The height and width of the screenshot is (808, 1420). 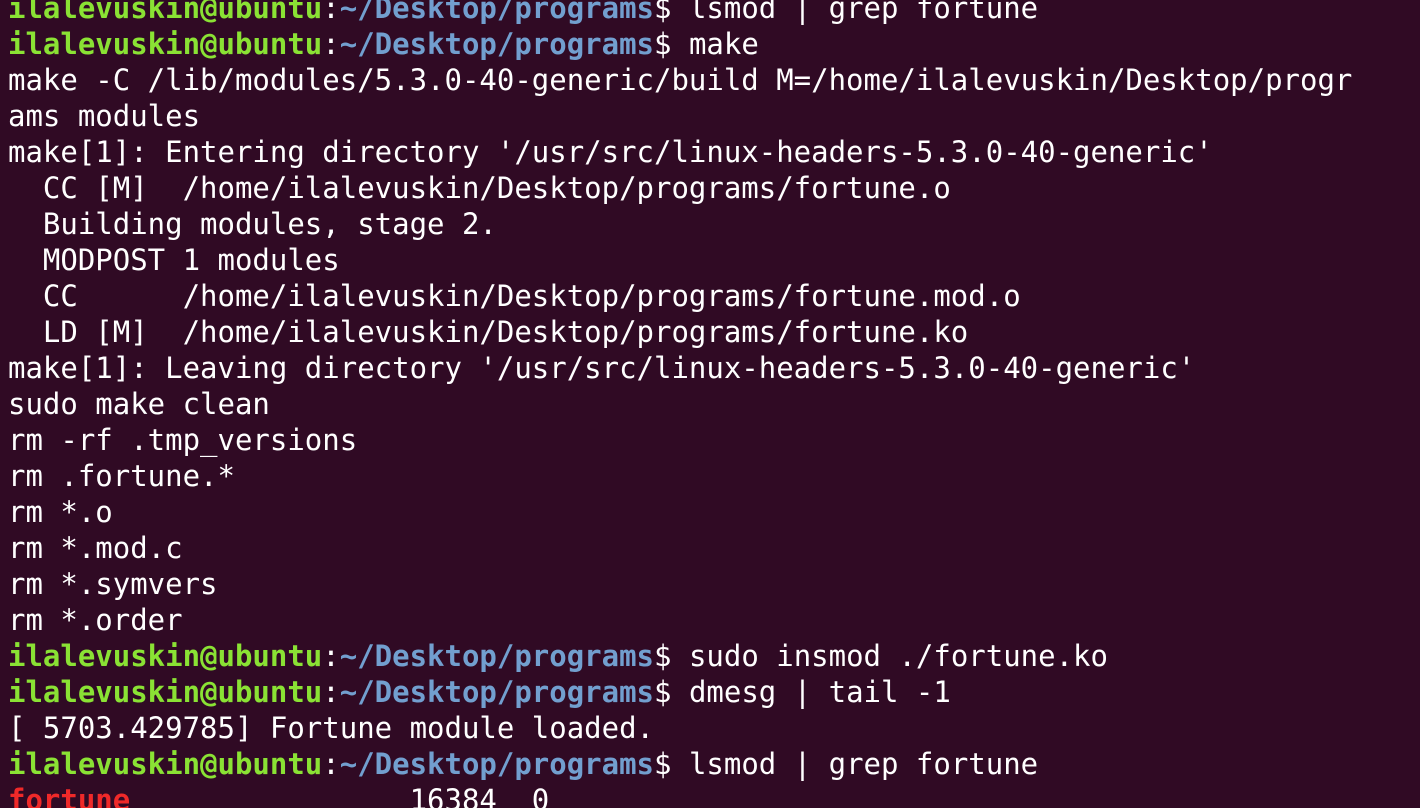 What do you see at coordinates (139, 404) in the screenshot?
I see `output-text: sudo make clean` at bounding box center [139, 404].